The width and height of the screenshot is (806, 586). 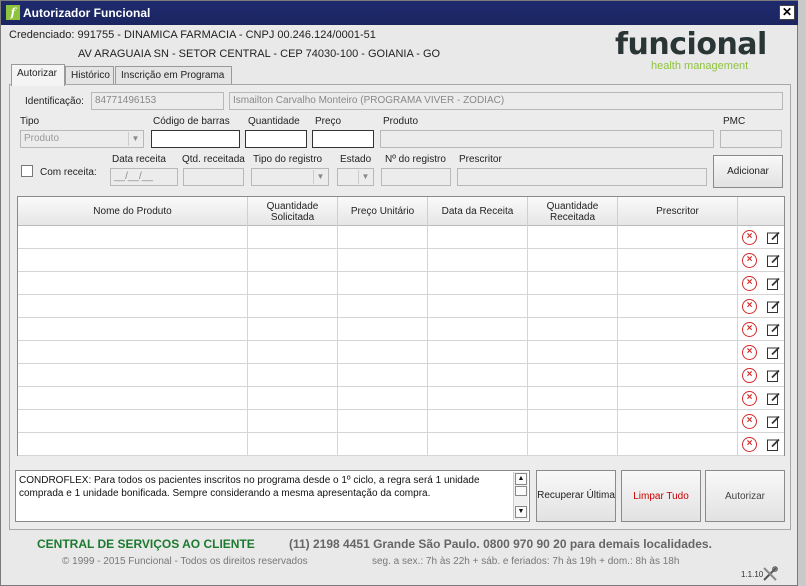 What do you see at coordinates (157, 101) in the screenshot?
I see `identificacao-field: 84771496153` at bounding box center [157, 101].